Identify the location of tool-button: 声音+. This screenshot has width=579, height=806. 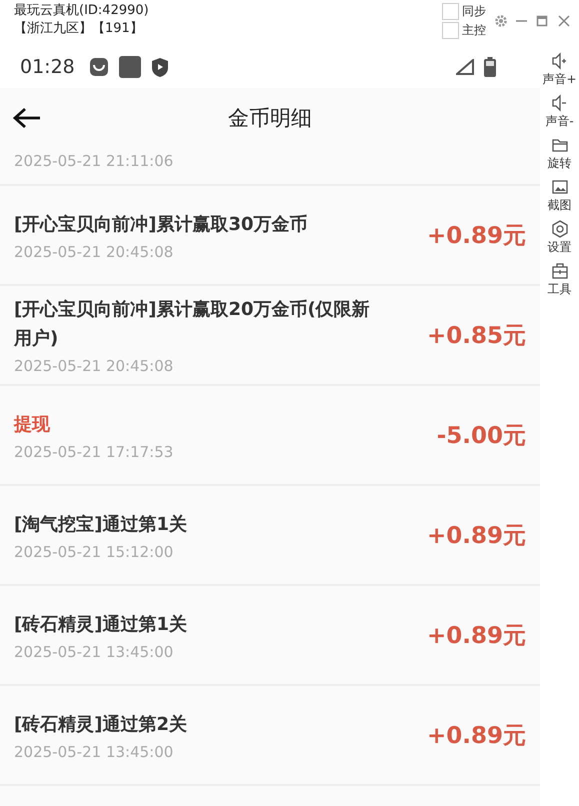
(559, 73).